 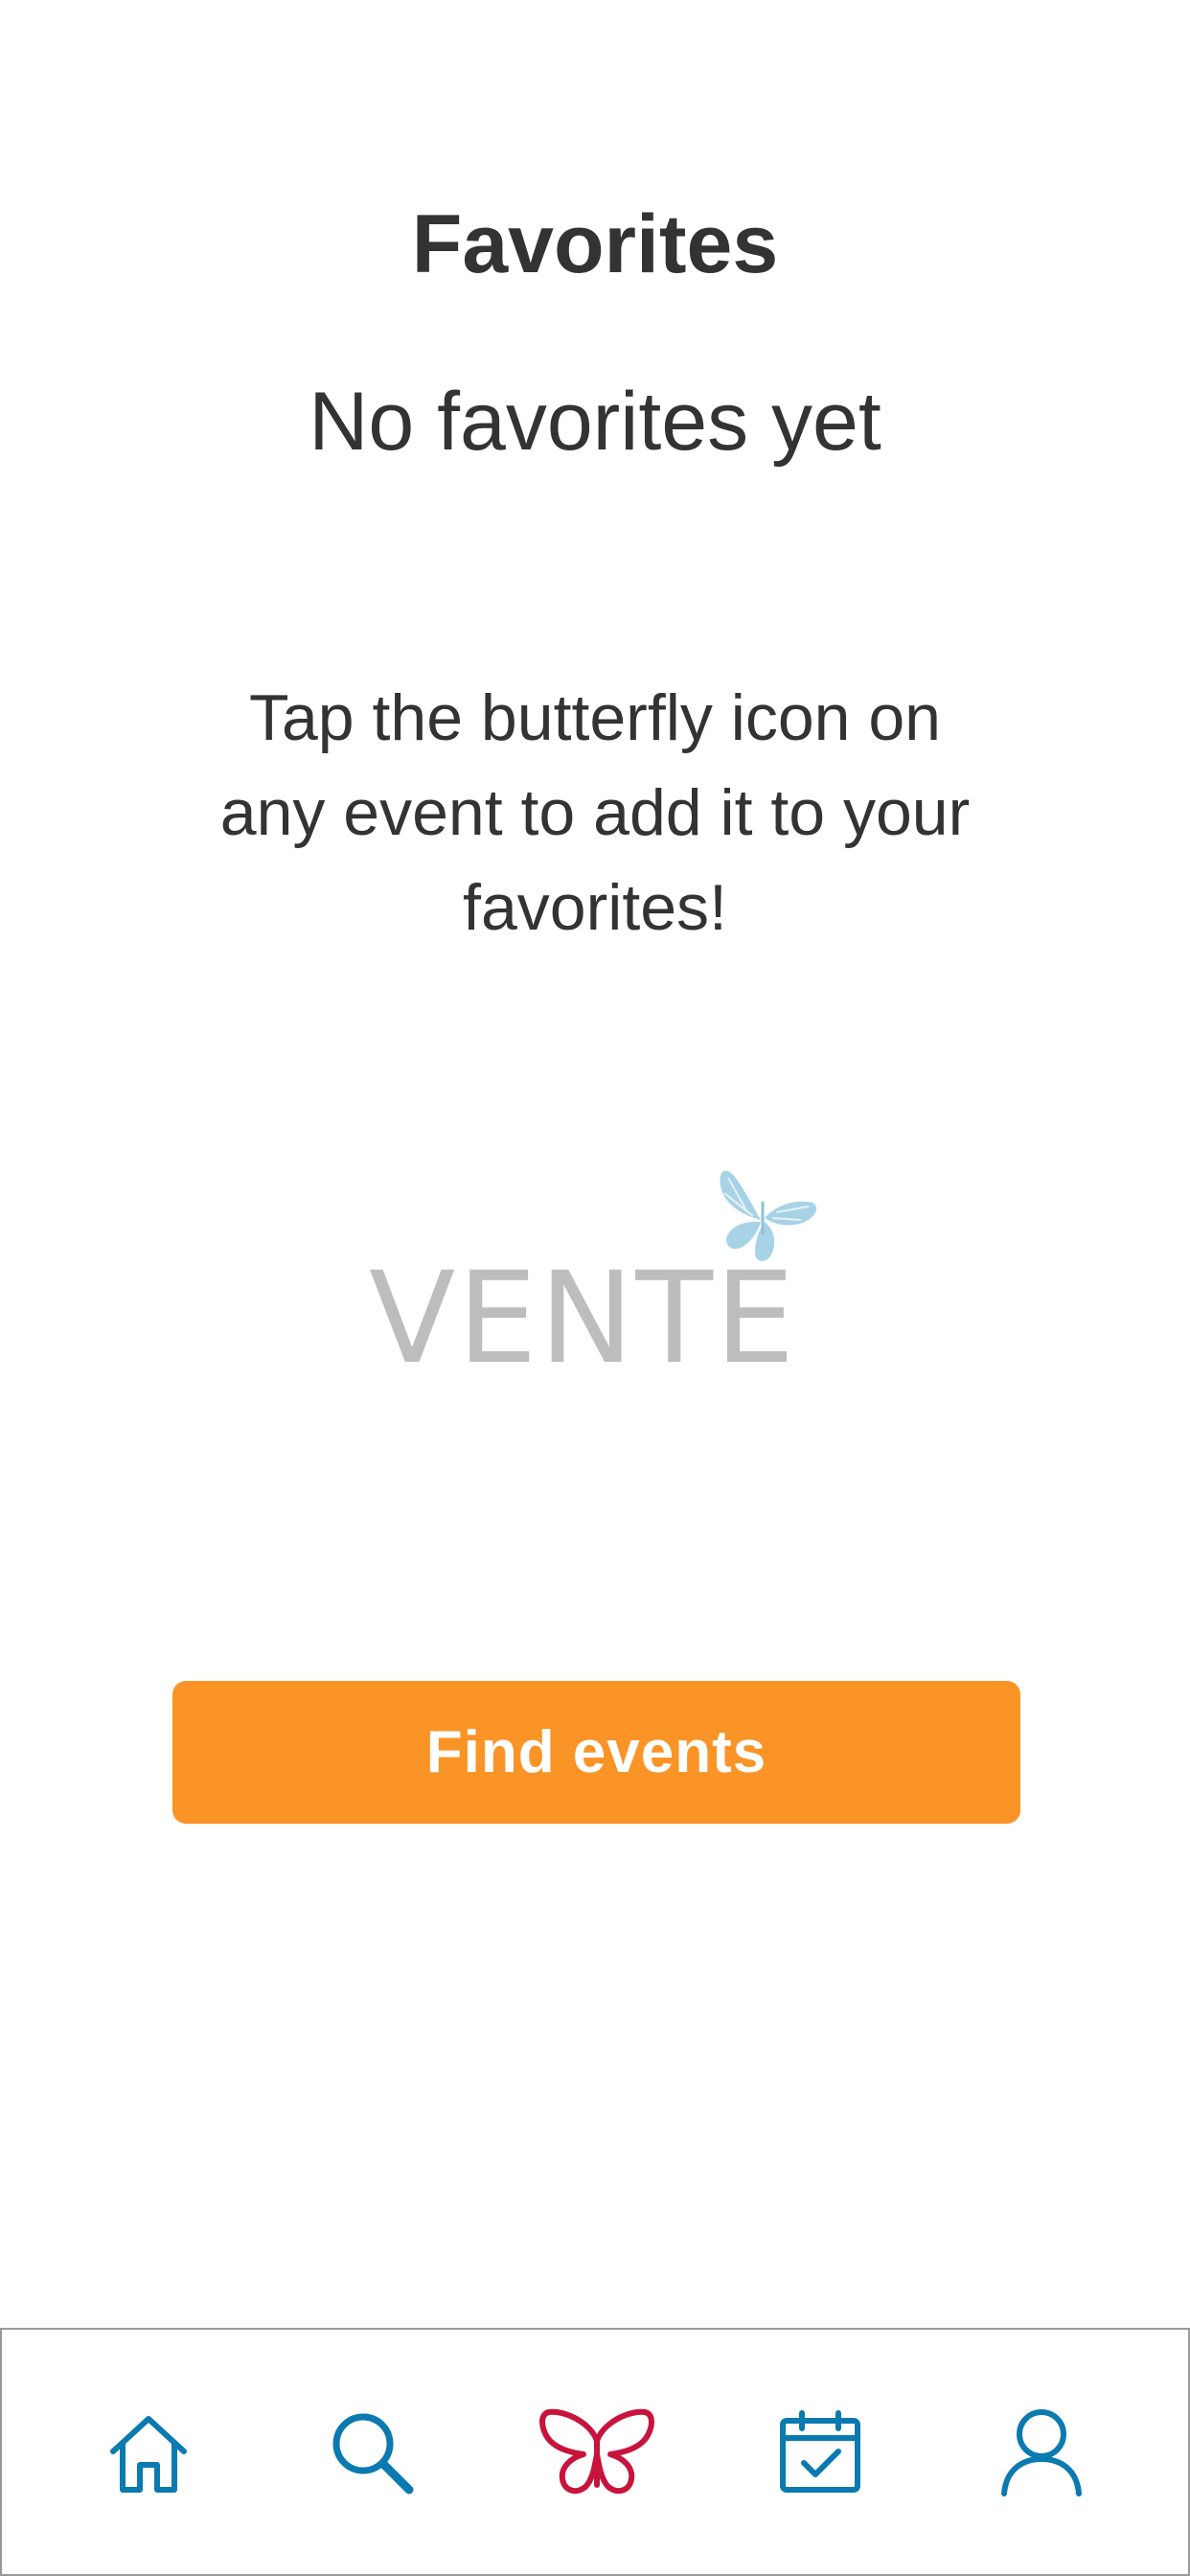 I want to click on bottom-tab-bar, so click(x=595, y=2452).